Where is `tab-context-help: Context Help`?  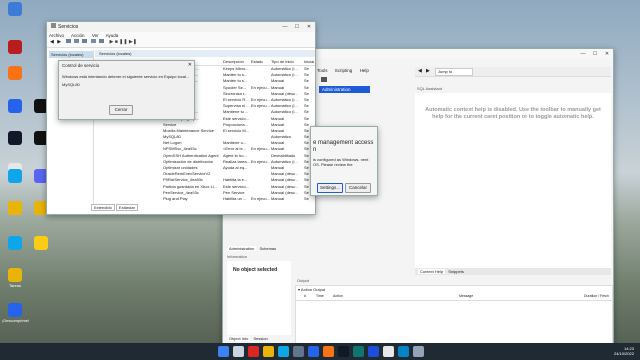
tab-context-help: Context Help is located at coordinates (432, 271).